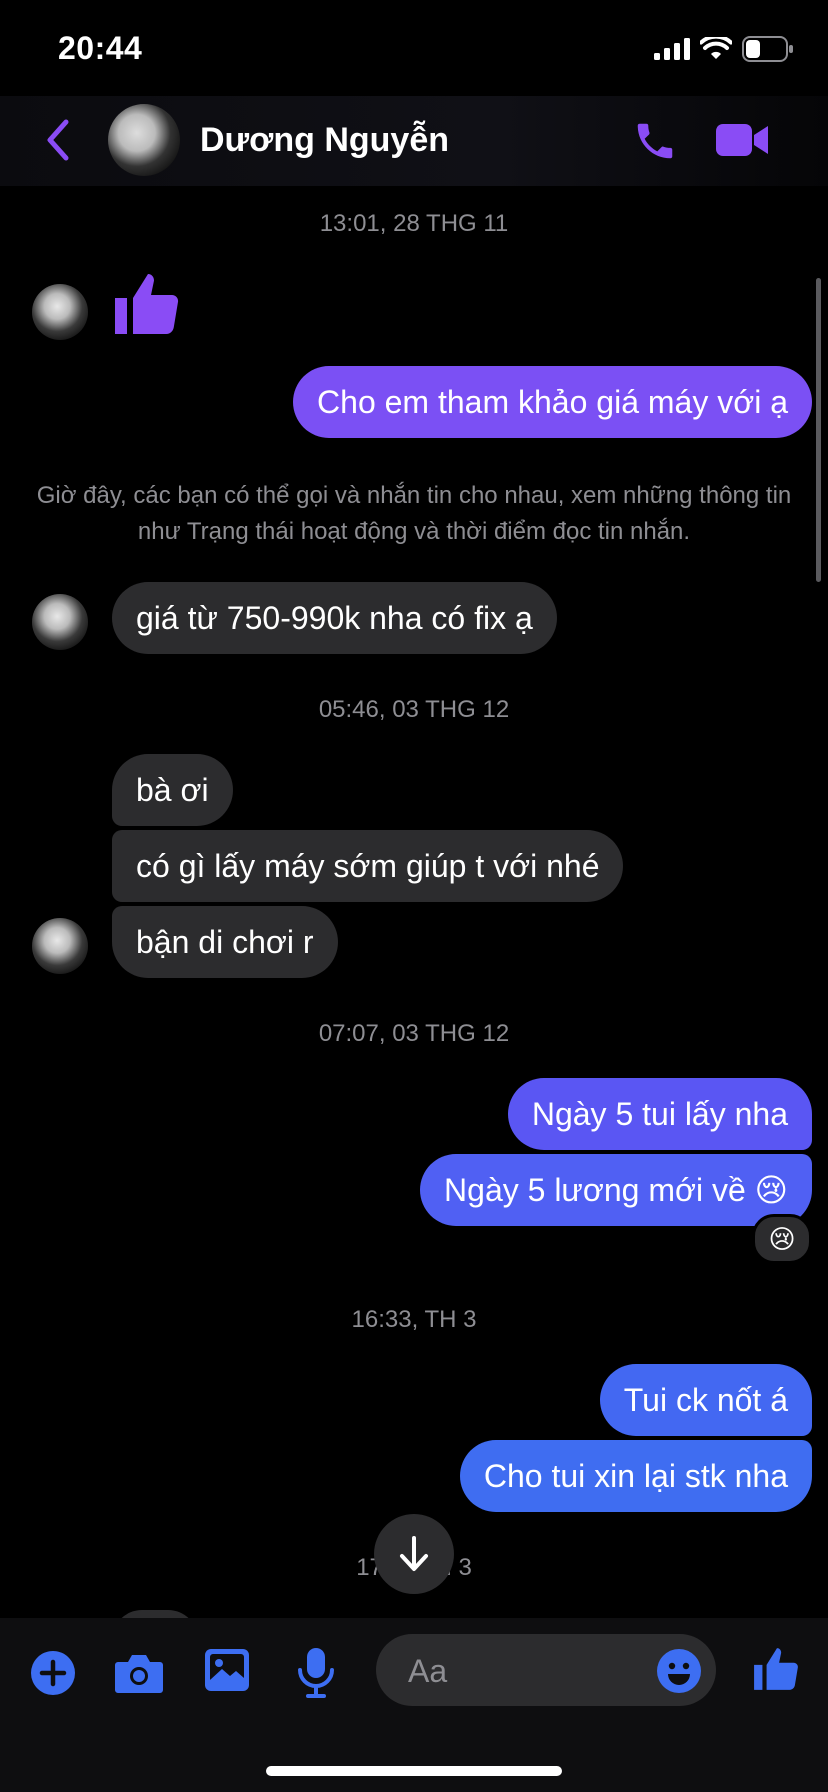 The height and width of the screenshot is (1792, 828). What do you see at coordinates (635, 1476) in the screenshot?
I see `message-outgoing: Cho tui xin lại stk nha` at bounding box center [635, 1476].